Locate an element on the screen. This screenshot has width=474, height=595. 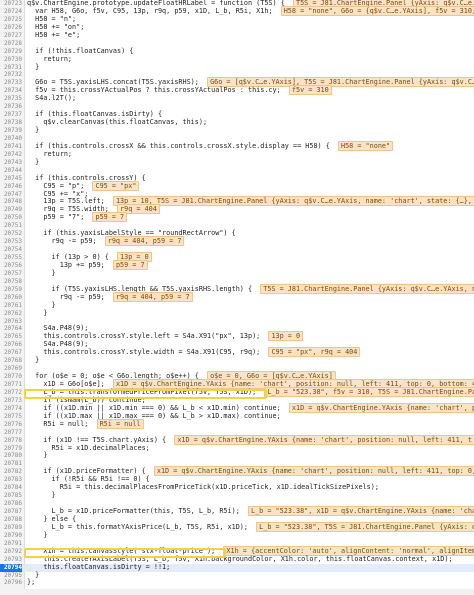
horizontal-scrollbar is located at coordinates (249, 592).